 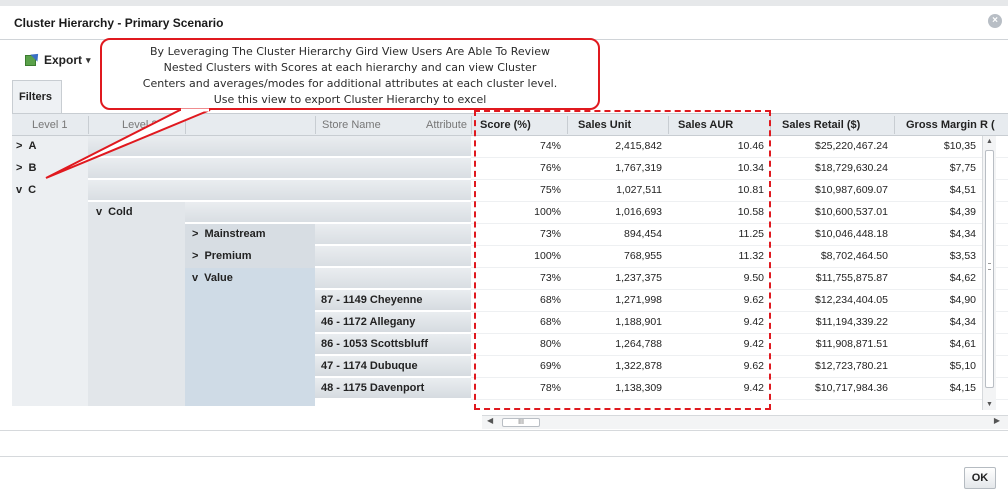 What do you see at coordinates (279, 146) in the screenshot?
I see `group-bar-a` at bounding box center [279, 146].